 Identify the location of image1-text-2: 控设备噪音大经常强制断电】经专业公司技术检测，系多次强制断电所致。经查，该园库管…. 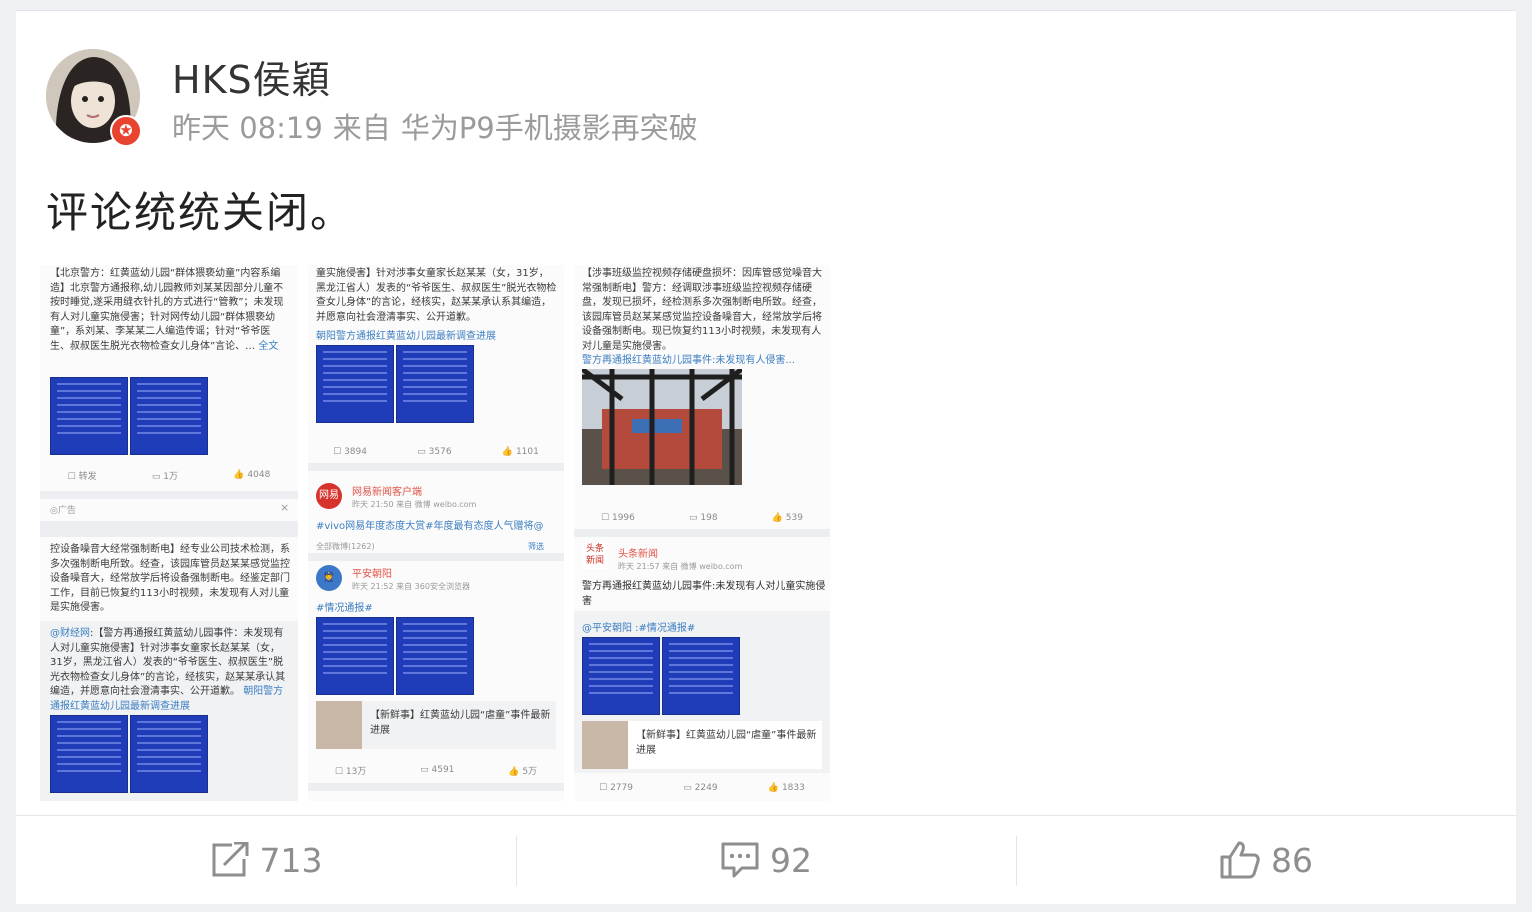
(170, 578).